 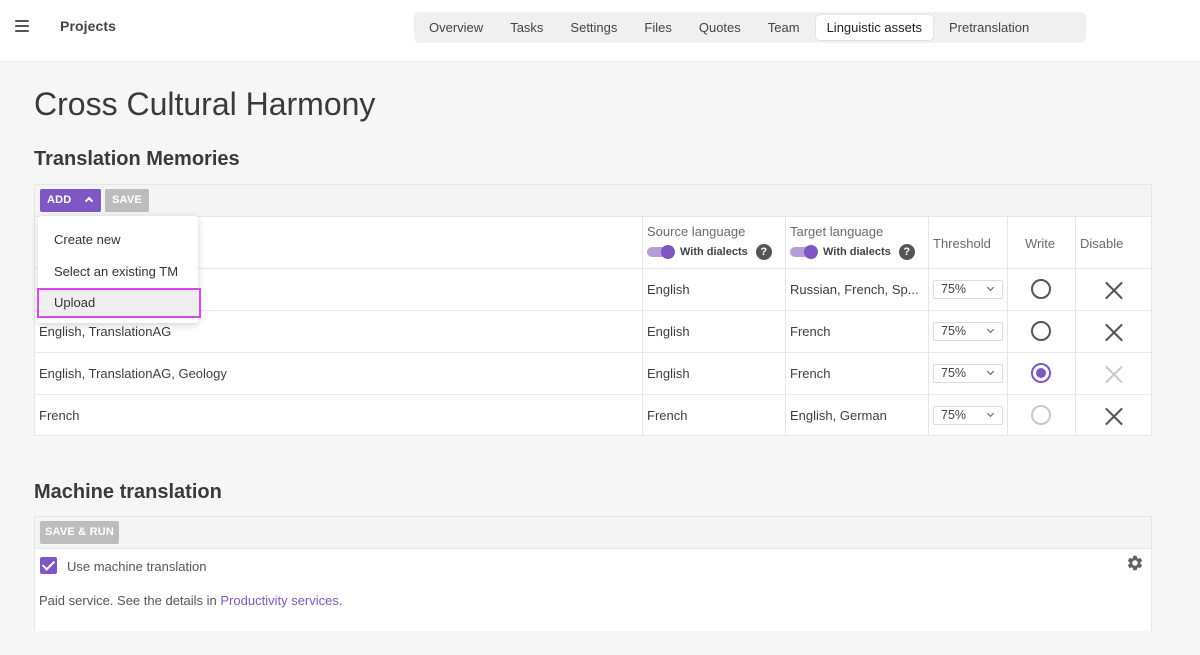 I want to click on menu-item-upload: Upload, so click(x=119, y=303).